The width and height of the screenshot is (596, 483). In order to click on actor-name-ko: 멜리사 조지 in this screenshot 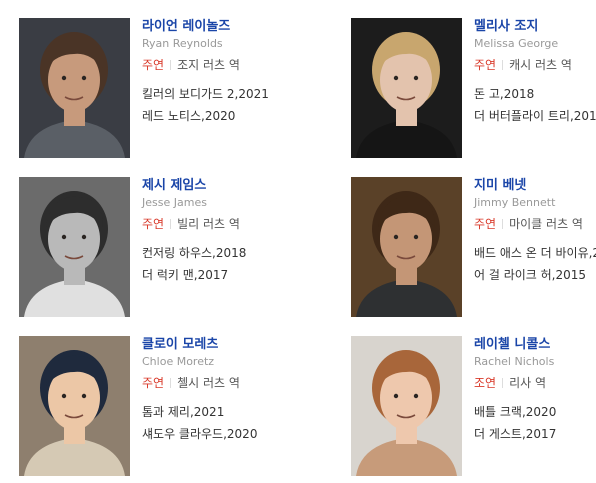, I will do `click(535, 26)`.